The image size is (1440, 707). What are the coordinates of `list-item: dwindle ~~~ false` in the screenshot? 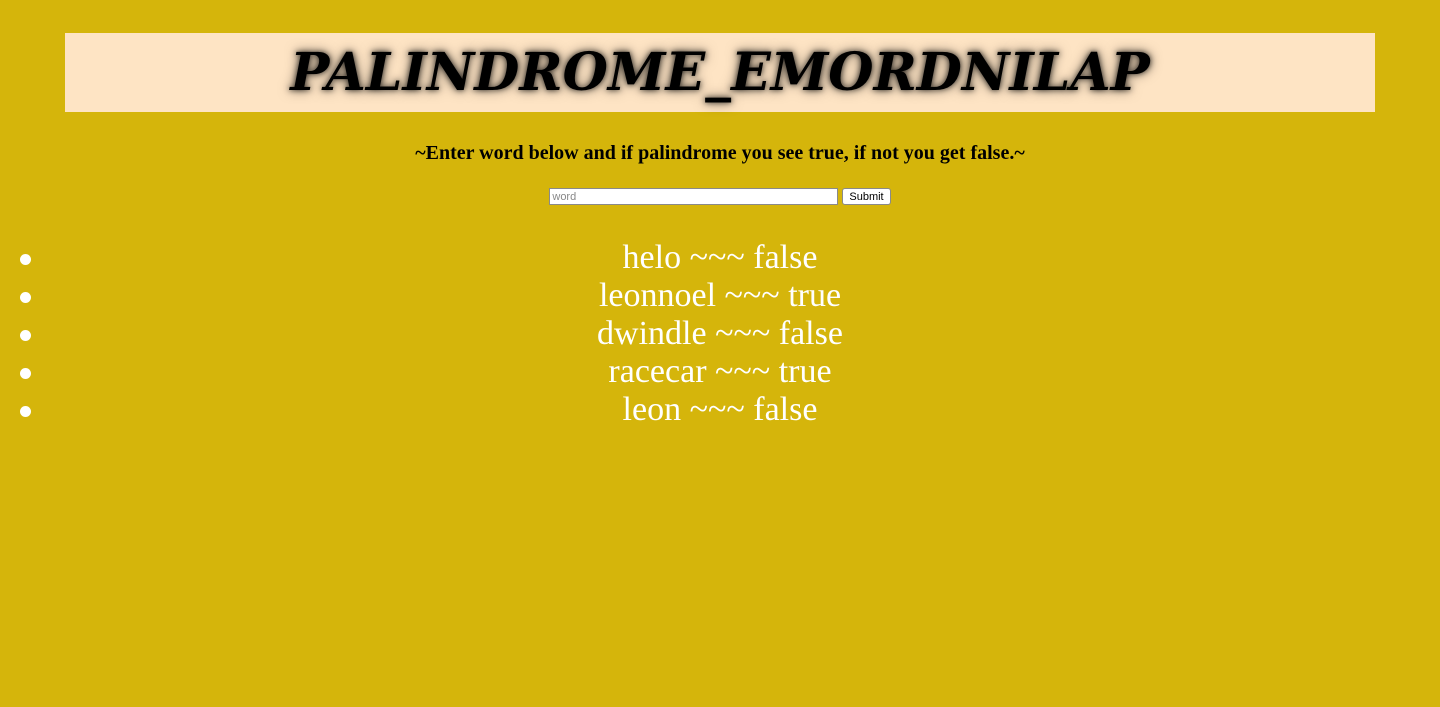 It's located at (720, 334).